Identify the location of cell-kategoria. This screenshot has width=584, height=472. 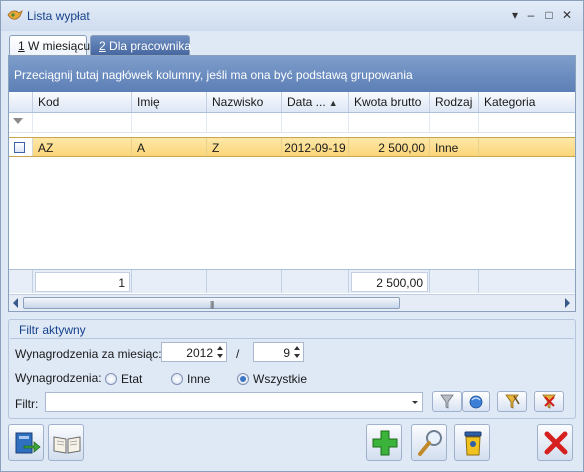
(527, 147).